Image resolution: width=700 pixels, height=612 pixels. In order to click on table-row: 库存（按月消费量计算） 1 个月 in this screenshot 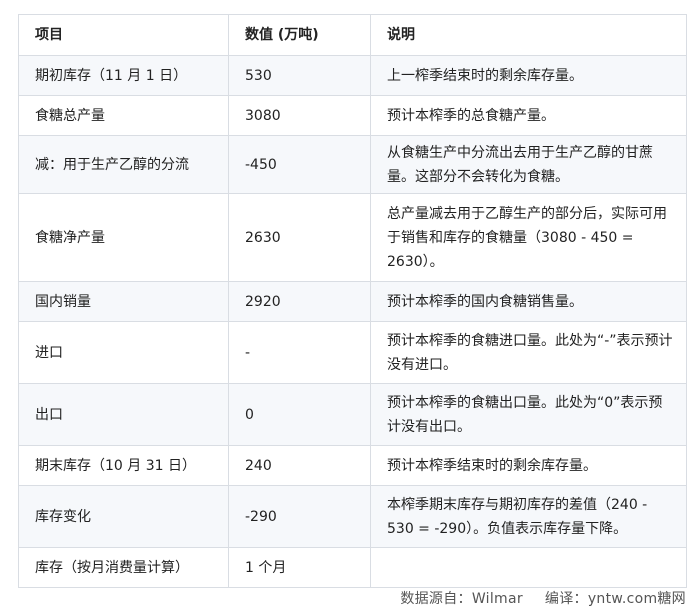, I will do `click(352, 567)`.